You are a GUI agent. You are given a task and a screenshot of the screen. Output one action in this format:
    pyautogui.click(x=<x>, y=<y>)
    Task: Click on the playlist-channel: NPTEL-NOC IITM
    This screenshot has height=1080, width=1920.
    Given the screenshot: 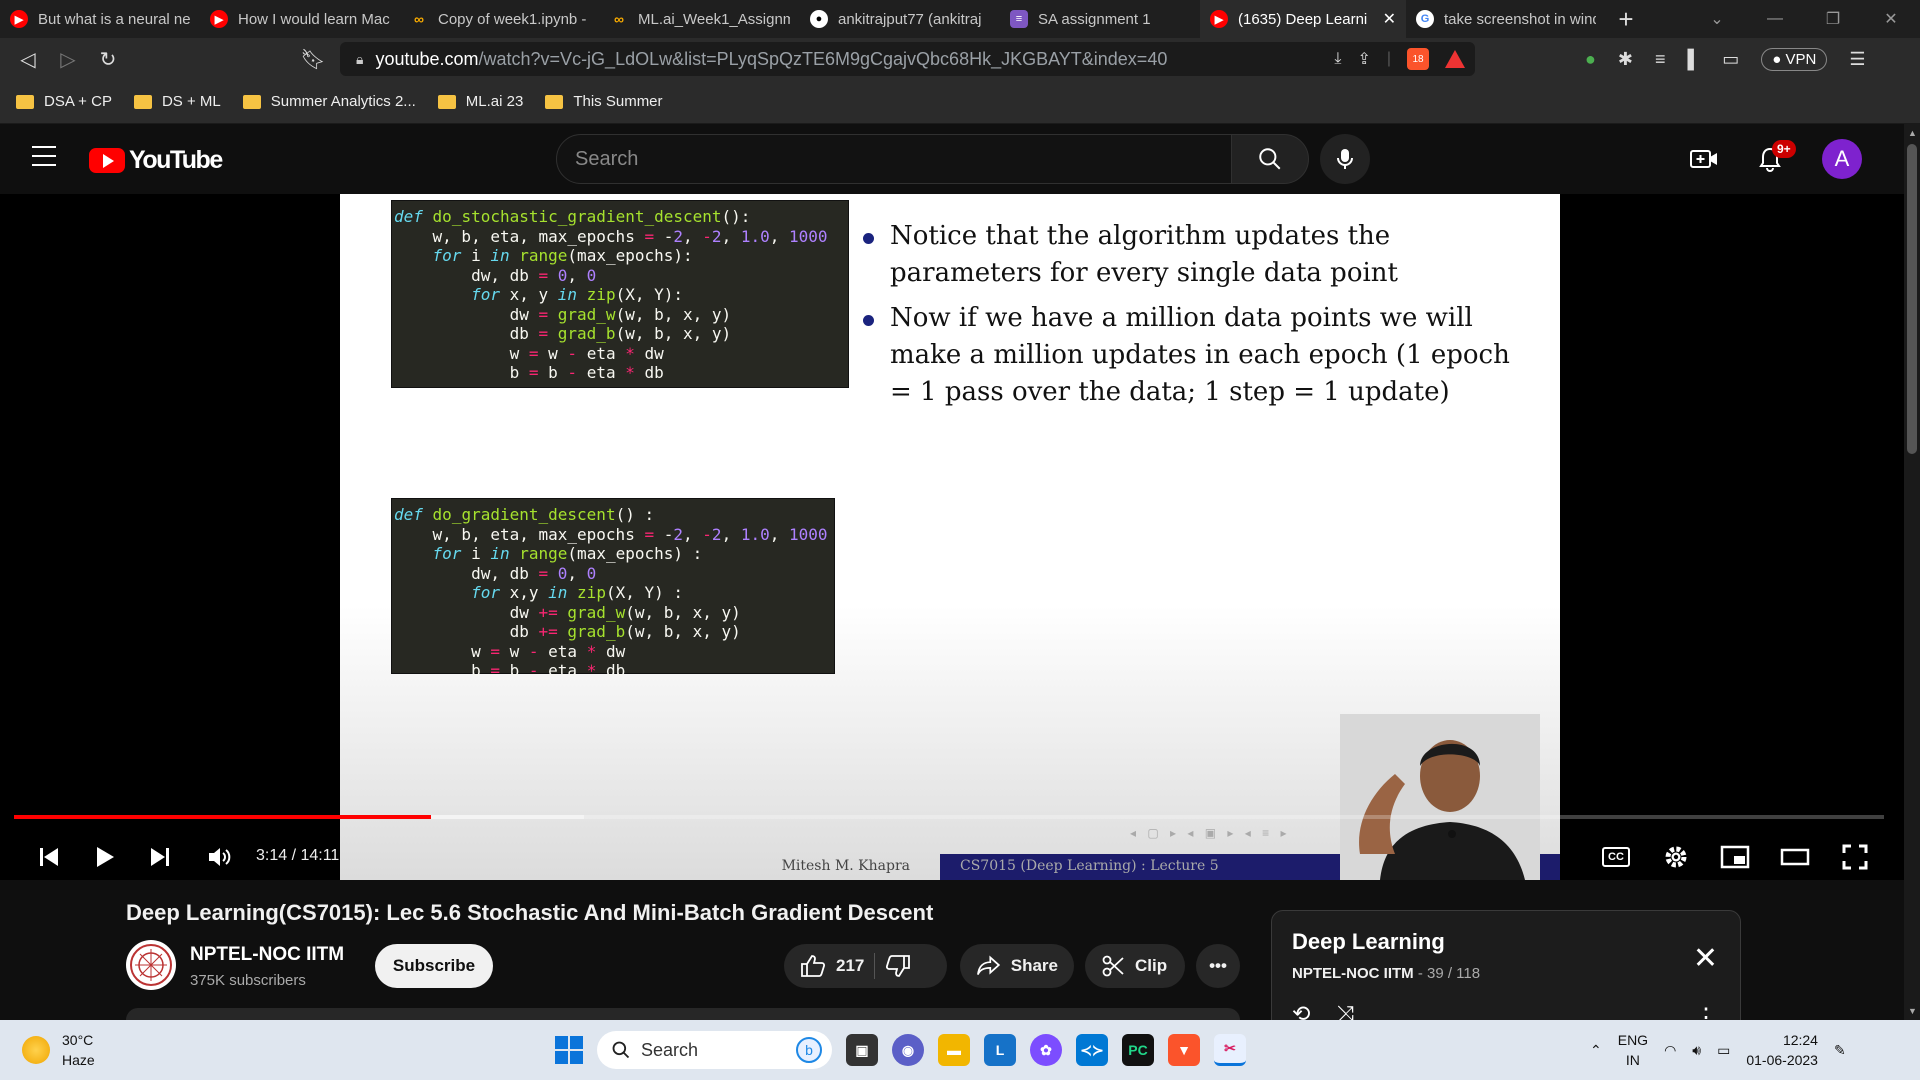 What is the action you would take?
    pyautogui.click(x=1353, y=973)
    